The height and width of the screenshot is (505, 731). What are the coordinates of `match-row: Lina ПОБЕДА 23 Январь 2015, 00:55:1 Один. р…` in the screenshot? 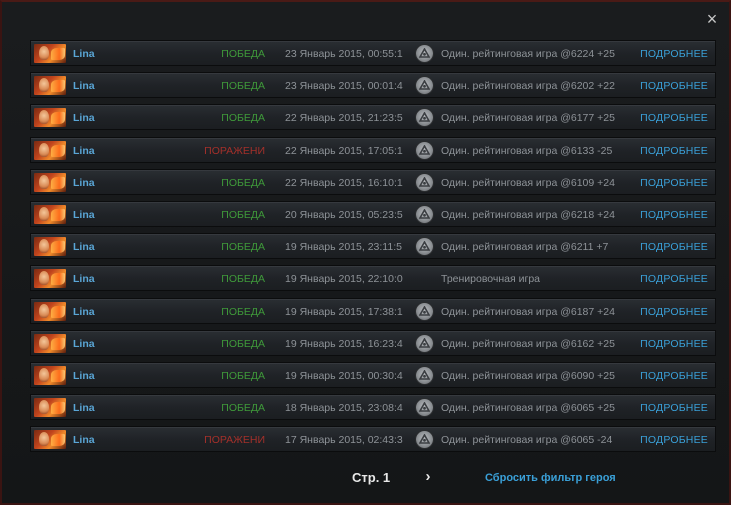 It's located at (373, 53).